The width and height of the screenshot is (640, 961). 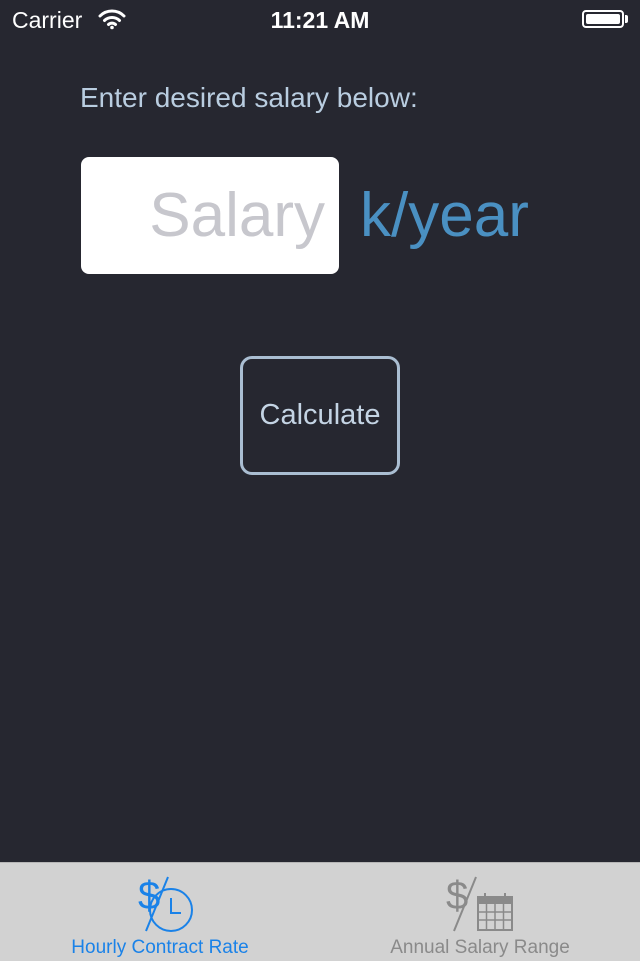 I want to click on salary-input, so click(x=210, y=215).